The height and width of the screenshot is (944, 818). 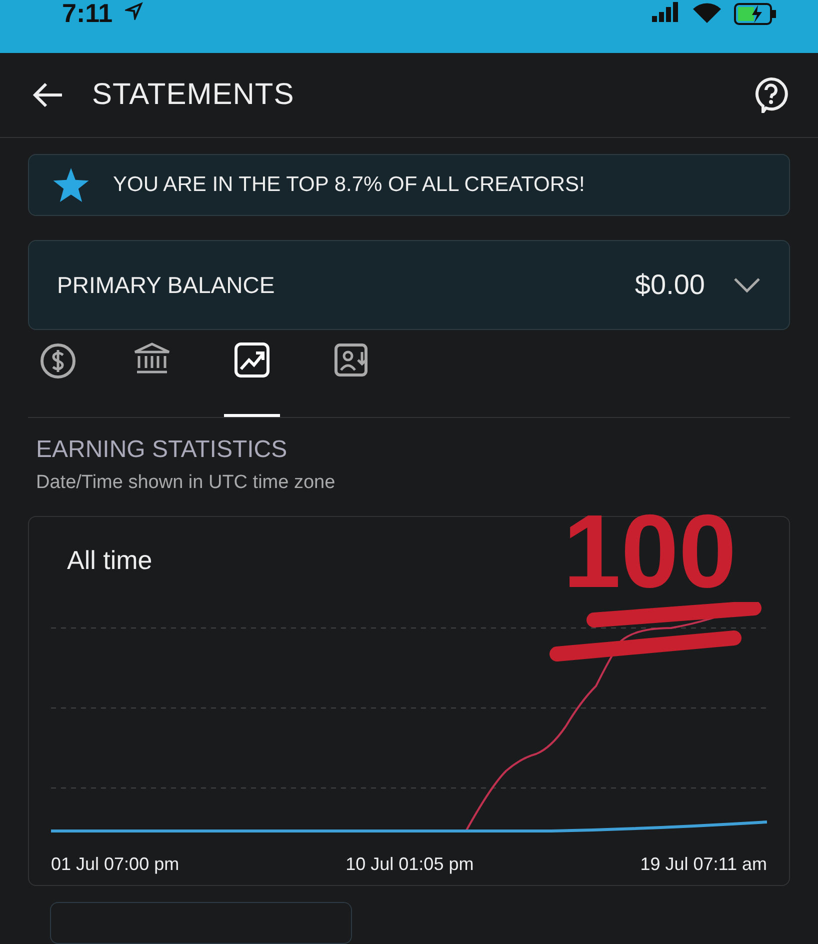 What do you see at coordinates (161, 450) in the screenshot?
I see `section-title: EARNING STATISTICS` at bounding box center [161, 450].